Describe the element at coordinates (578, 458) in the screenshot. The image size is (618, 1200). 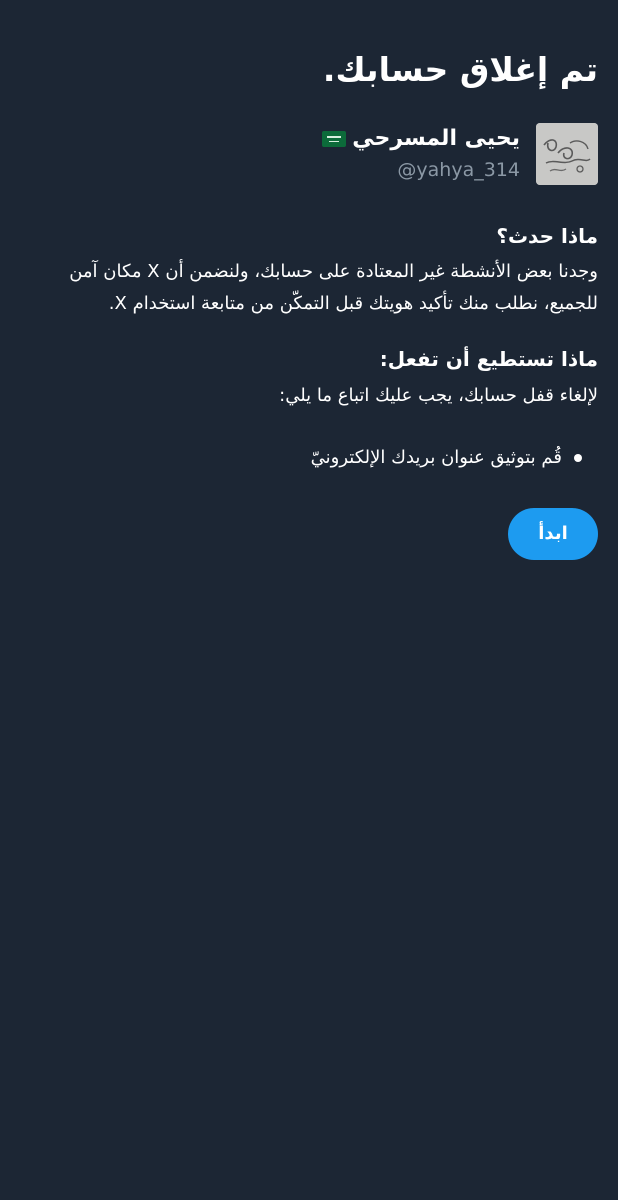
I see `bullet-dot-icon` at that location.